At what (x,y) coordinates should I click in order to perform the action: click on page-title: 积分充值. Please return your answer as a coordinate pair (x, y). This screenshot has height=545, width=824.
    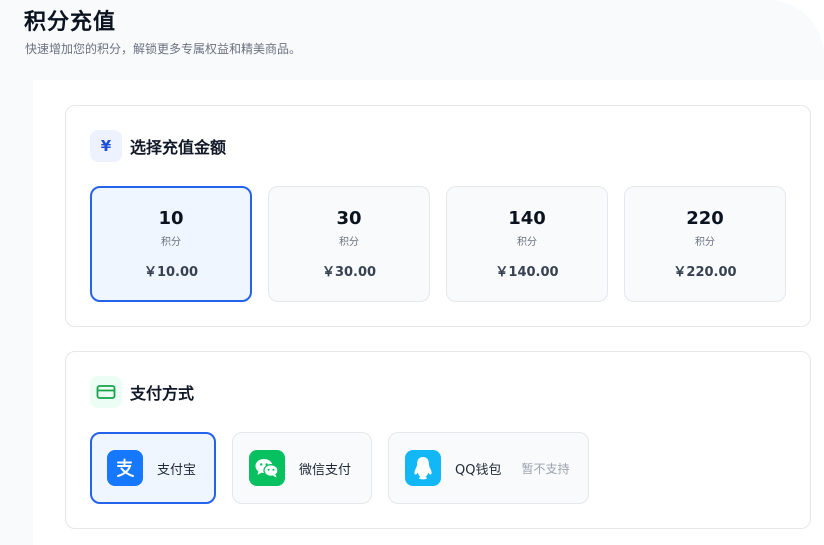
    Looking at the image, I should click on (70, 22).